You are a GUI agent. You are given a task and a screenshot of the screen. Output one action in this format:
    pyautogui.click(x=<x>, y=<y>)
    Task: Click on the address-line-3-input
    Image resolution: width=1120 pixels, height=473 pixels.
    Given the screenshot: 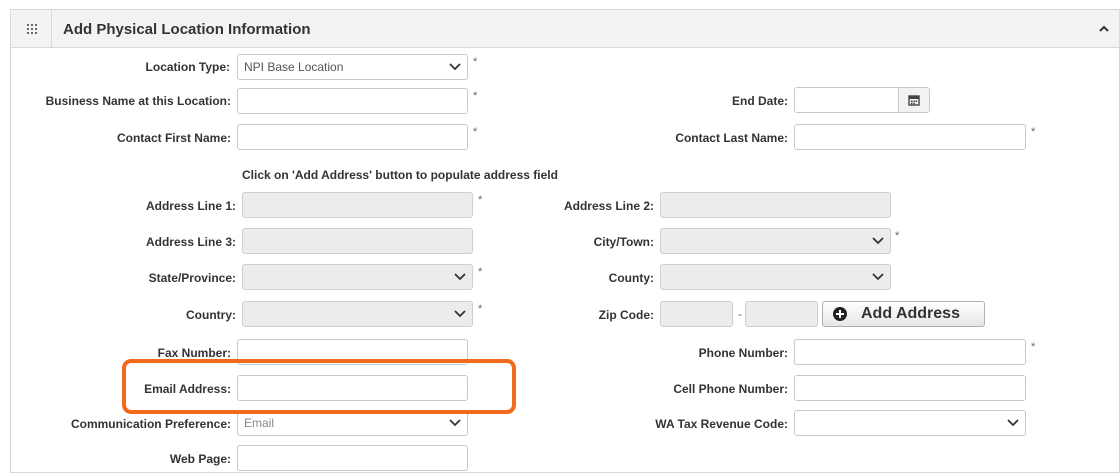 What is the action you would take?
    pyautogui.click(x=357, y=241)
    